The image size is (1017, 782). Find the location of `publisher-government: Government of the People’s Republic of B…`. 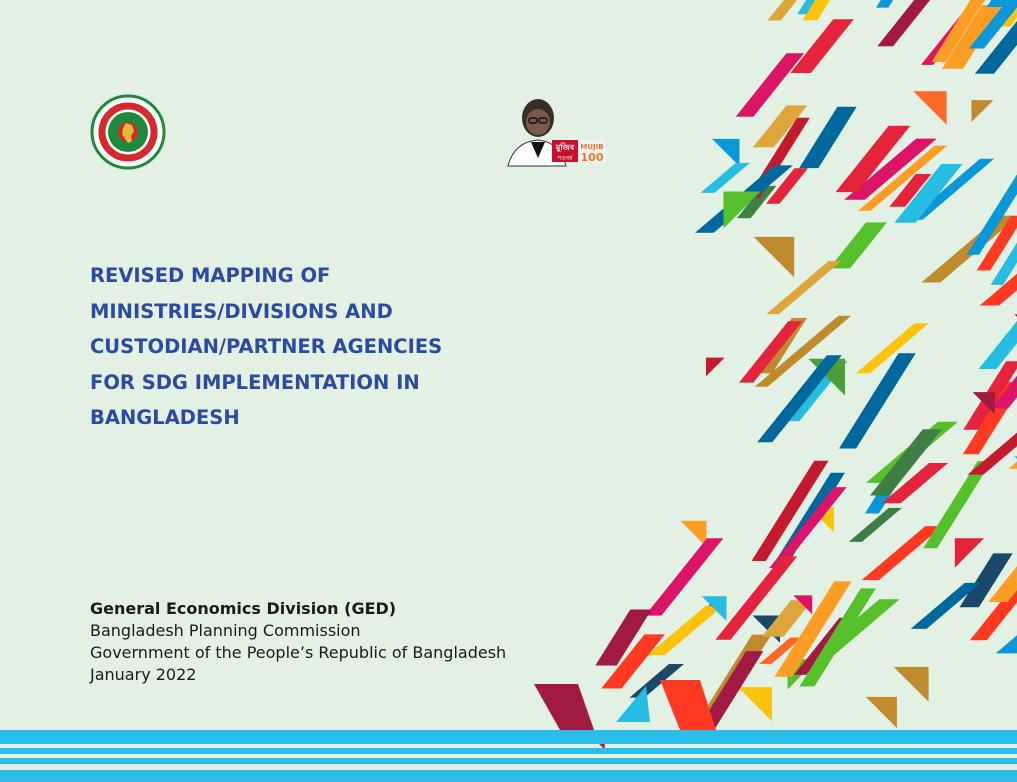

publisher-government: Government of the People’s Republic of B… is located at coordinates (298, 652).